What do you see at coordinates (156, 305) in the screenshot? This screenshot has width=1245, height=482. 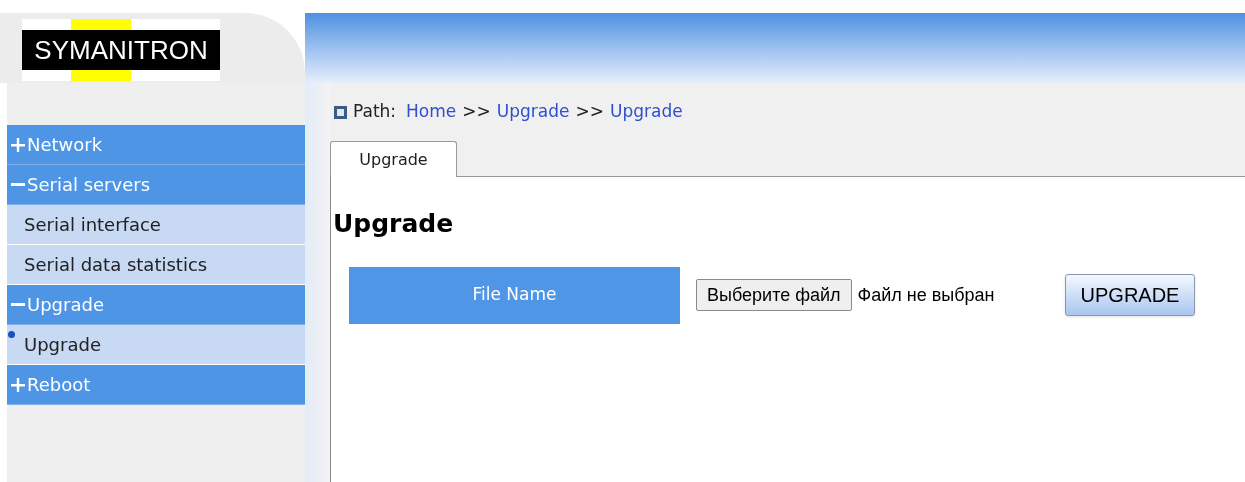 I see `menu-group: Upgrade` at bounding box center [156, 305].